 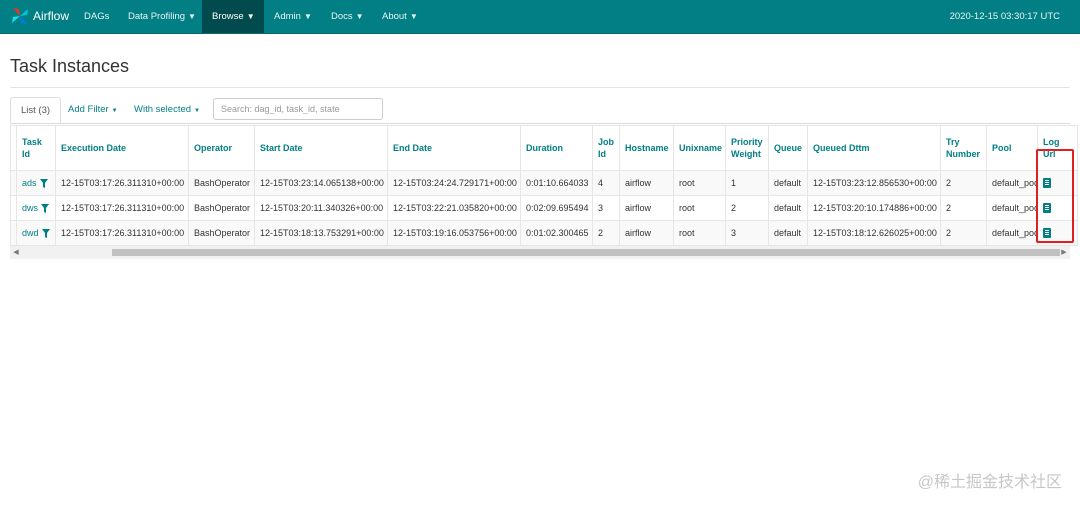 What do you see at coordinates (1055, 196) in the screenshot?
I see `log-url-highlight-box` at bounding box center [1055, 196].